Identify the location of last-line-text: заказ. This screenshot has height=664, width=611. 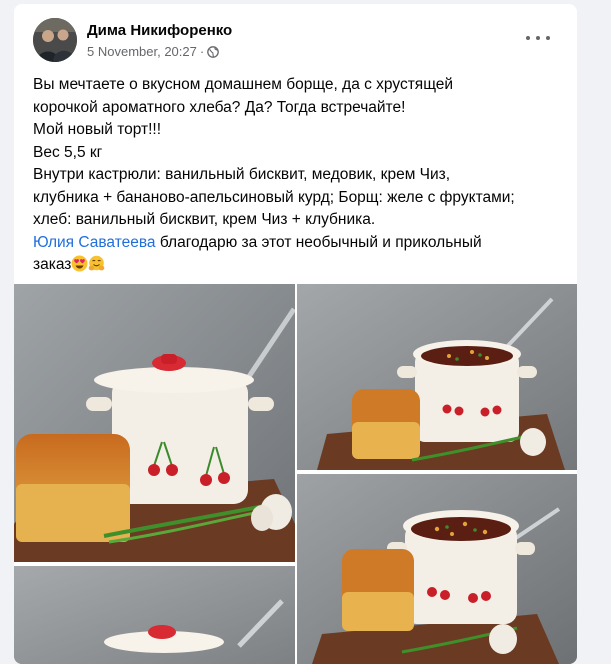
(52, 264).